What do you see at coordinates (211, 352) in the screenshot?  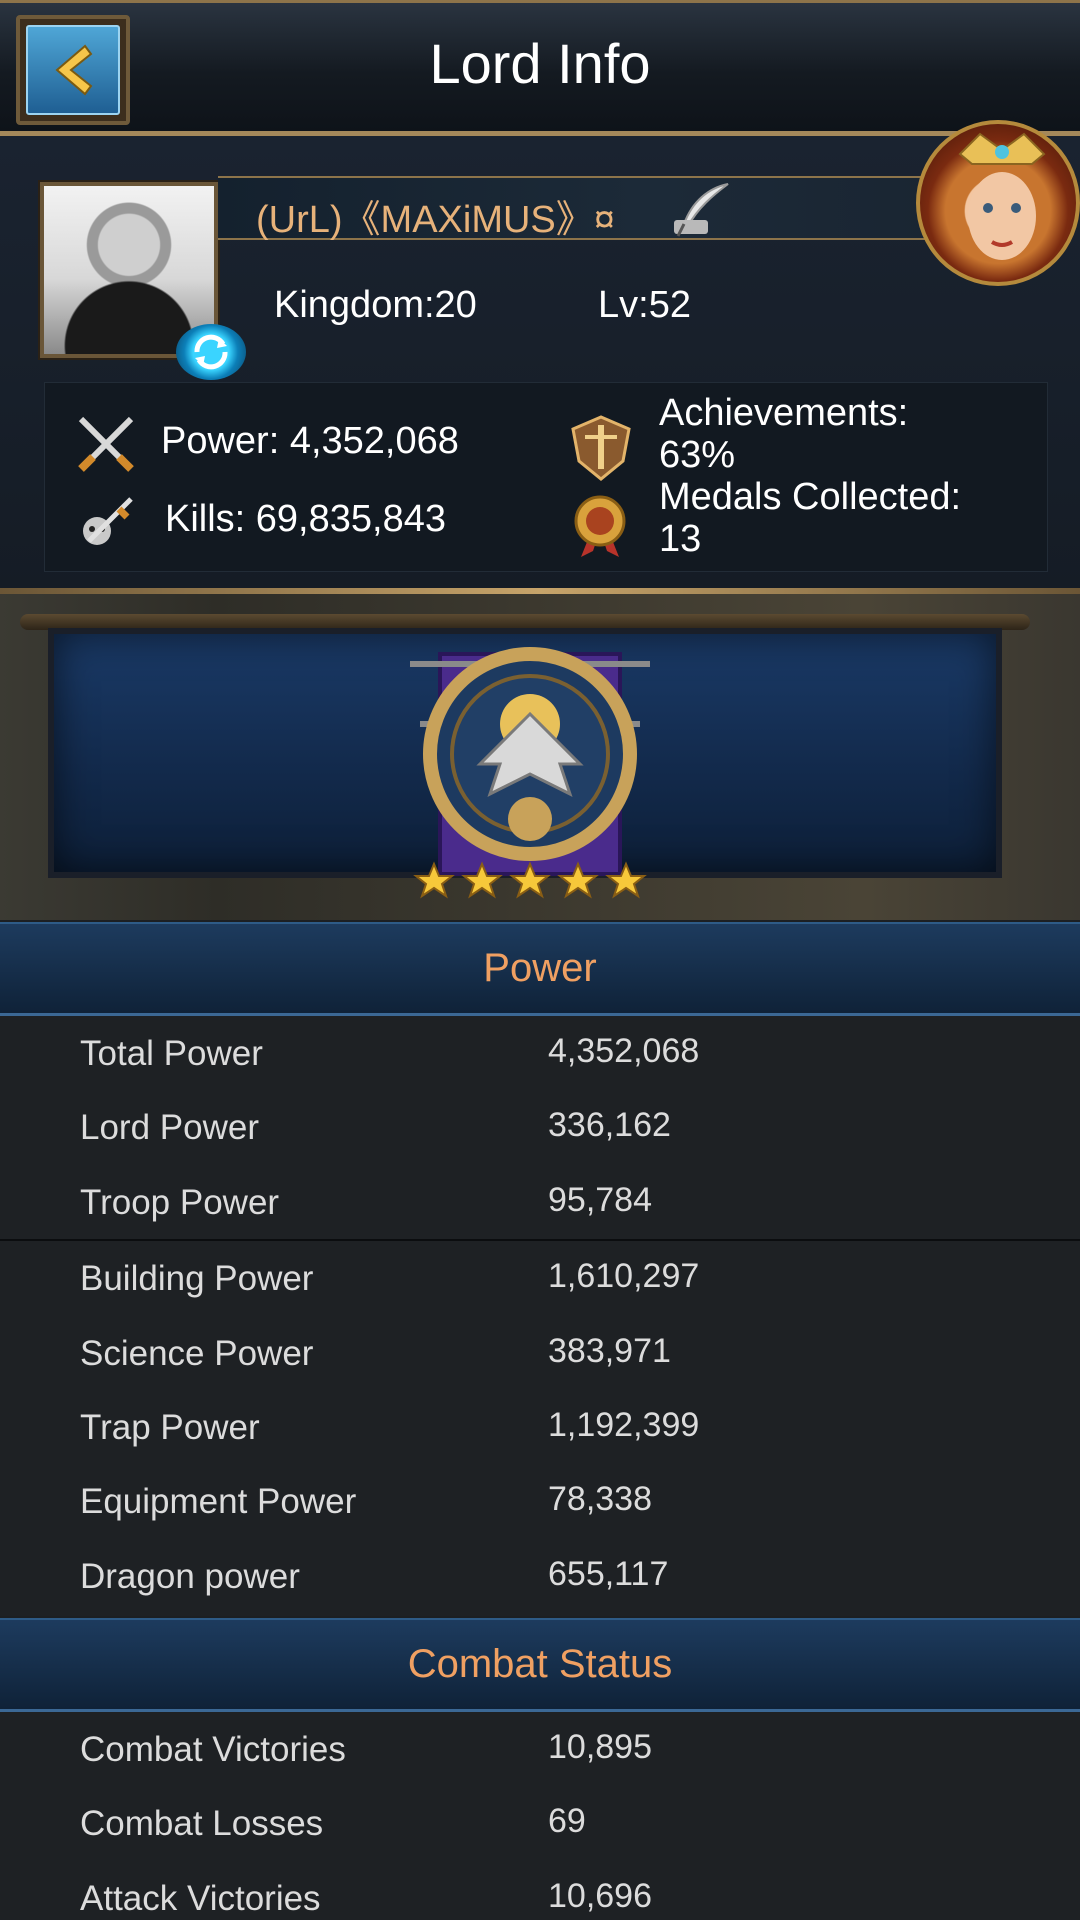 I see `change-avatar-icon` at bounding box center [211, 352].